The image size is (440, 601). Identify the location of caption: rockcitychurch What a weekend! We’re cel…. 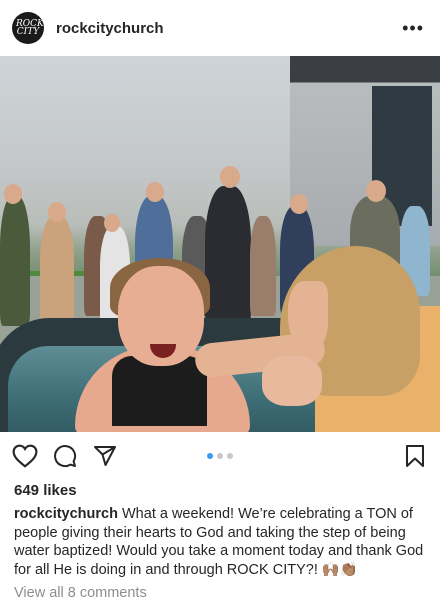
(220, 539).